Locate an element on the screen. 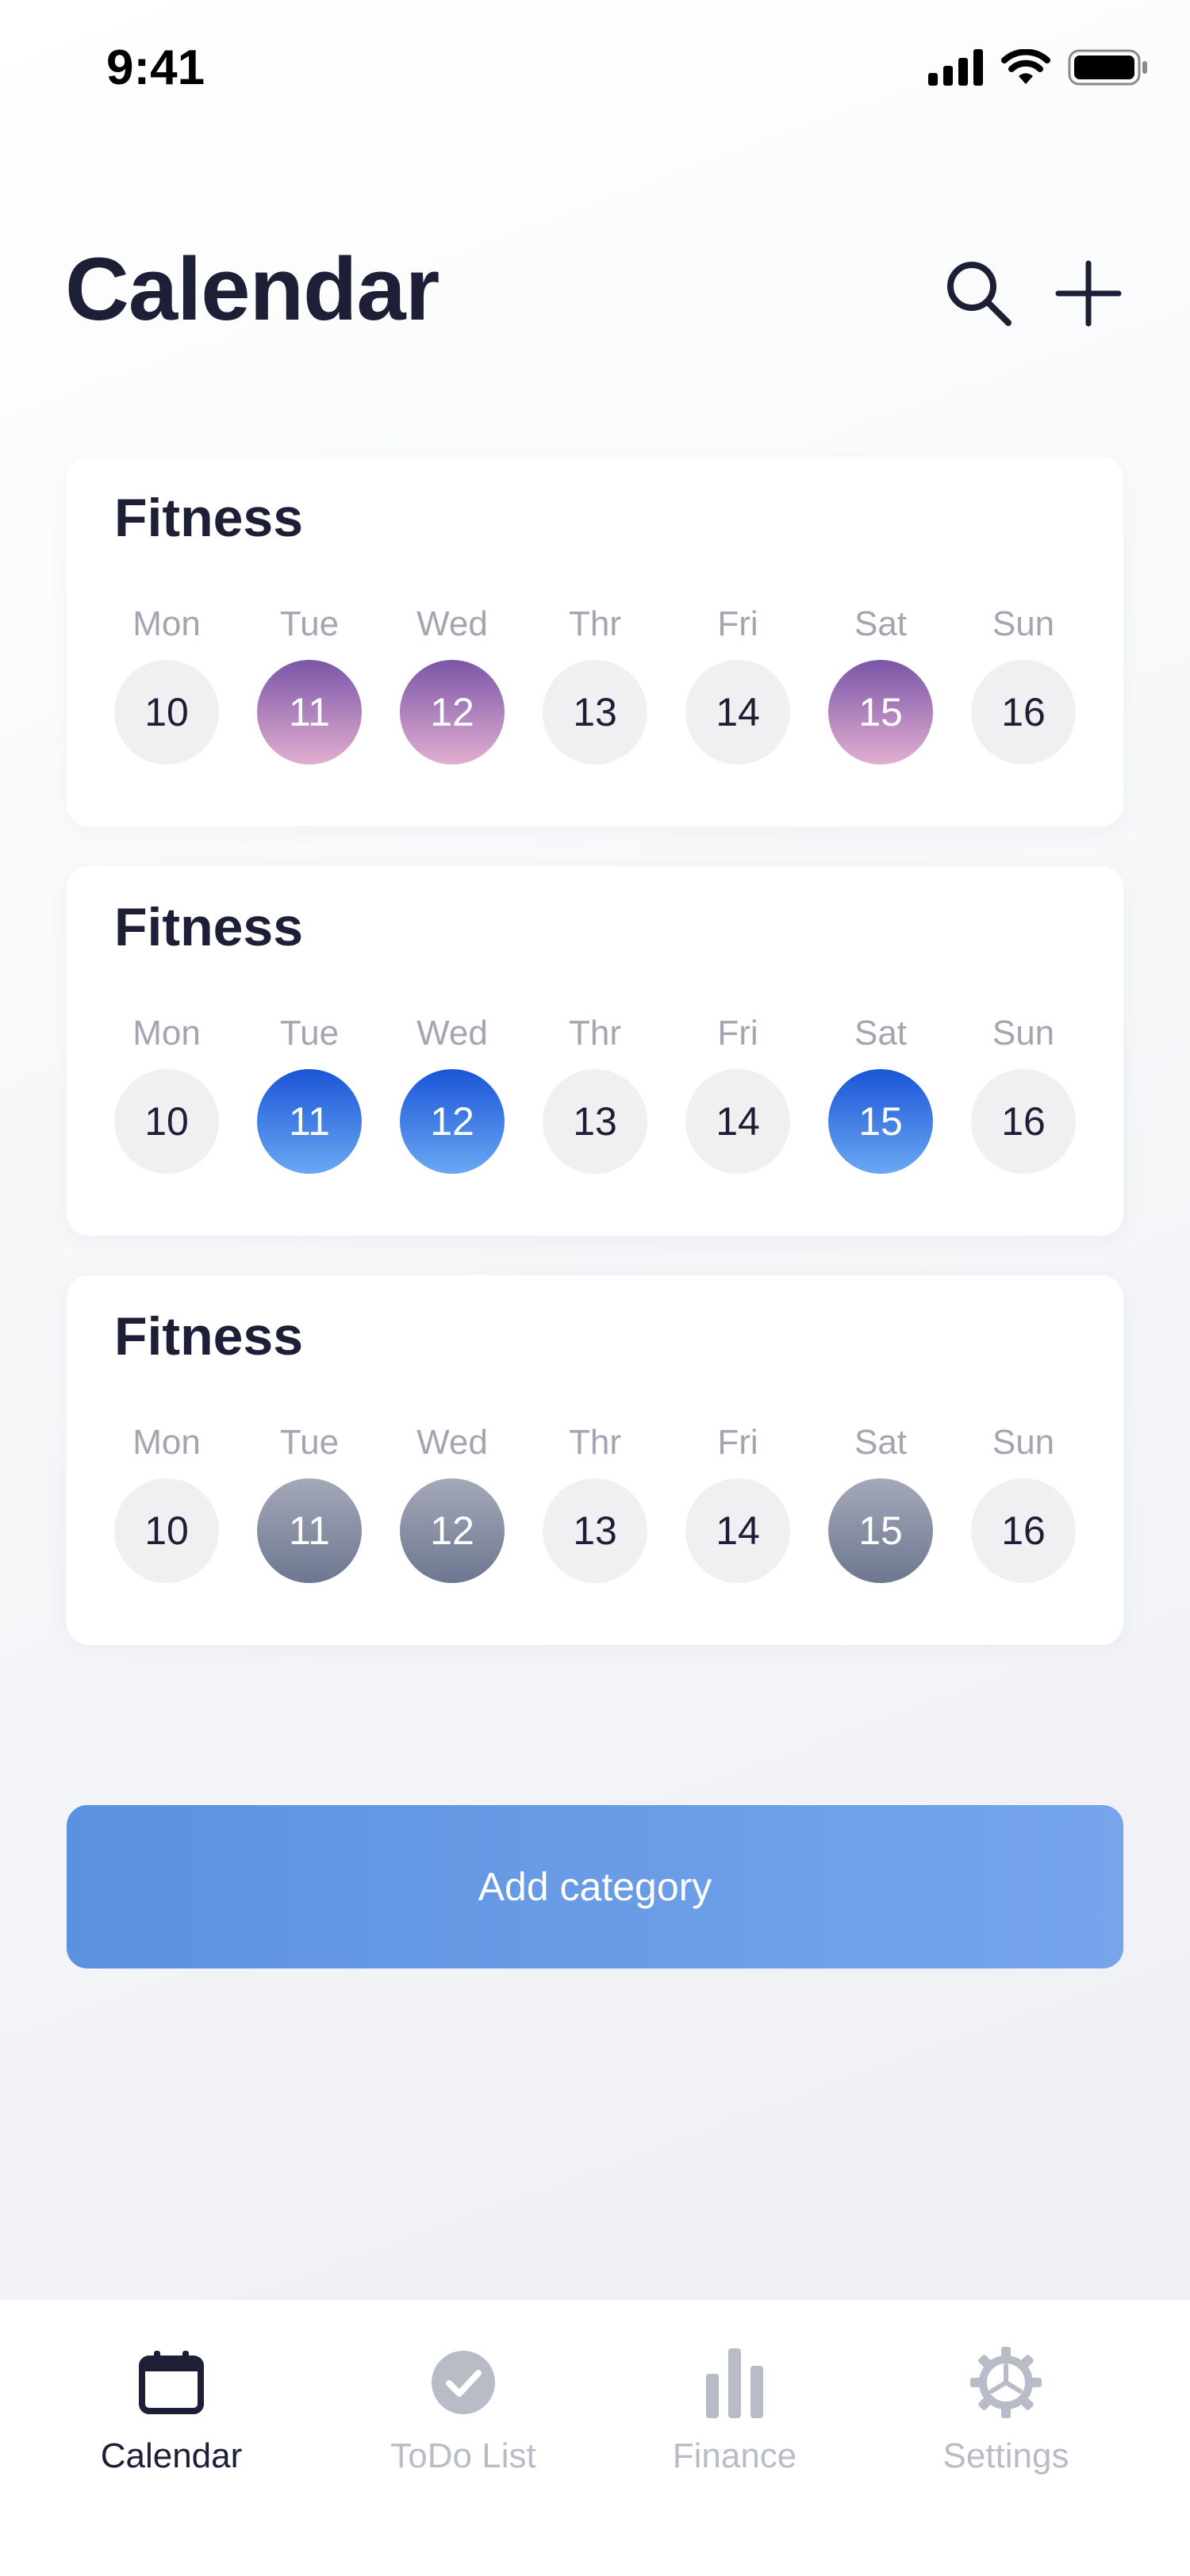 The image size is (1190, 2576). gear-icon is located at coordinates (1006, 2383).